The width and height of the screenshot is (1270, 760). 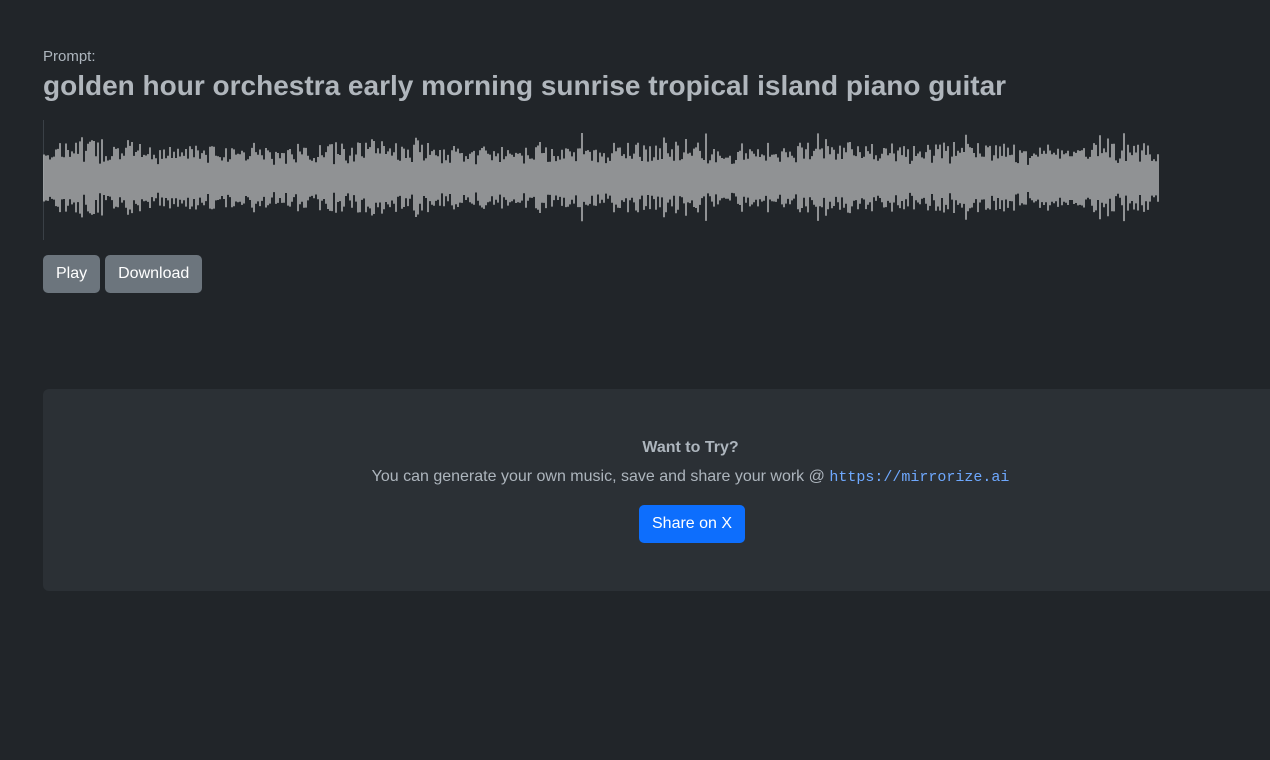 I want to click on waveform, so click(x=602, y=180).